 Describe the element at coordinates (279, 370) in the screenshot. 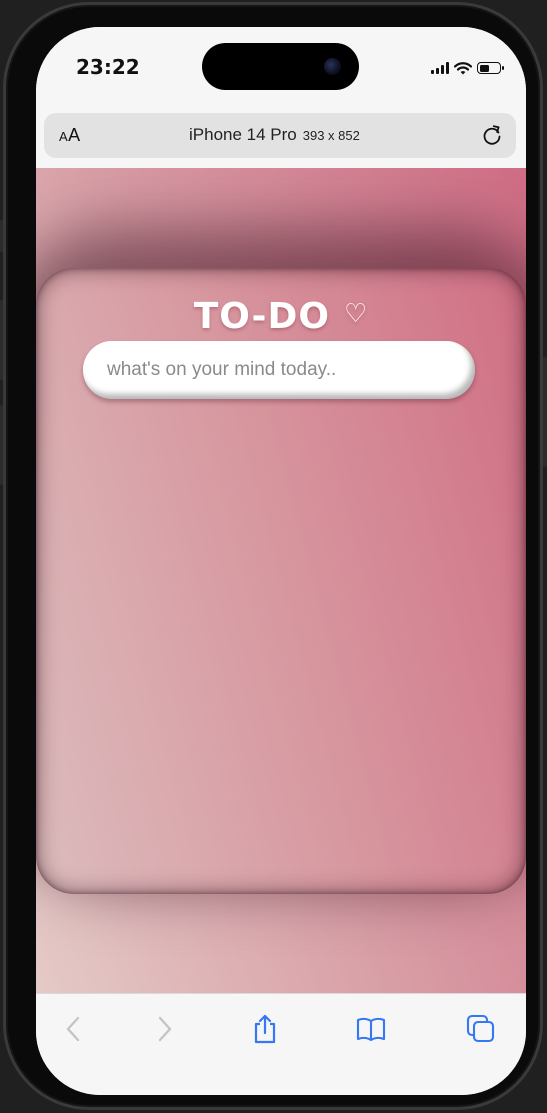

I see `todo-input` at that location.